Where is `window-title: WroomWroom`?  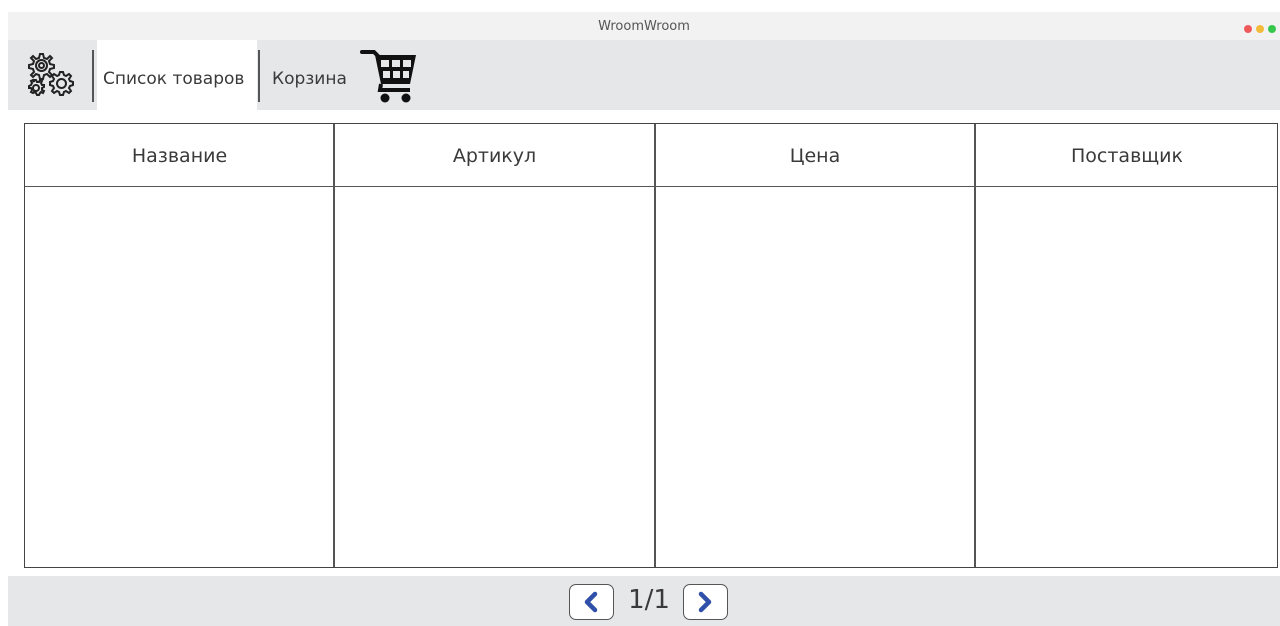 window-title: WroomWroom is located at coordinates (644, 26).